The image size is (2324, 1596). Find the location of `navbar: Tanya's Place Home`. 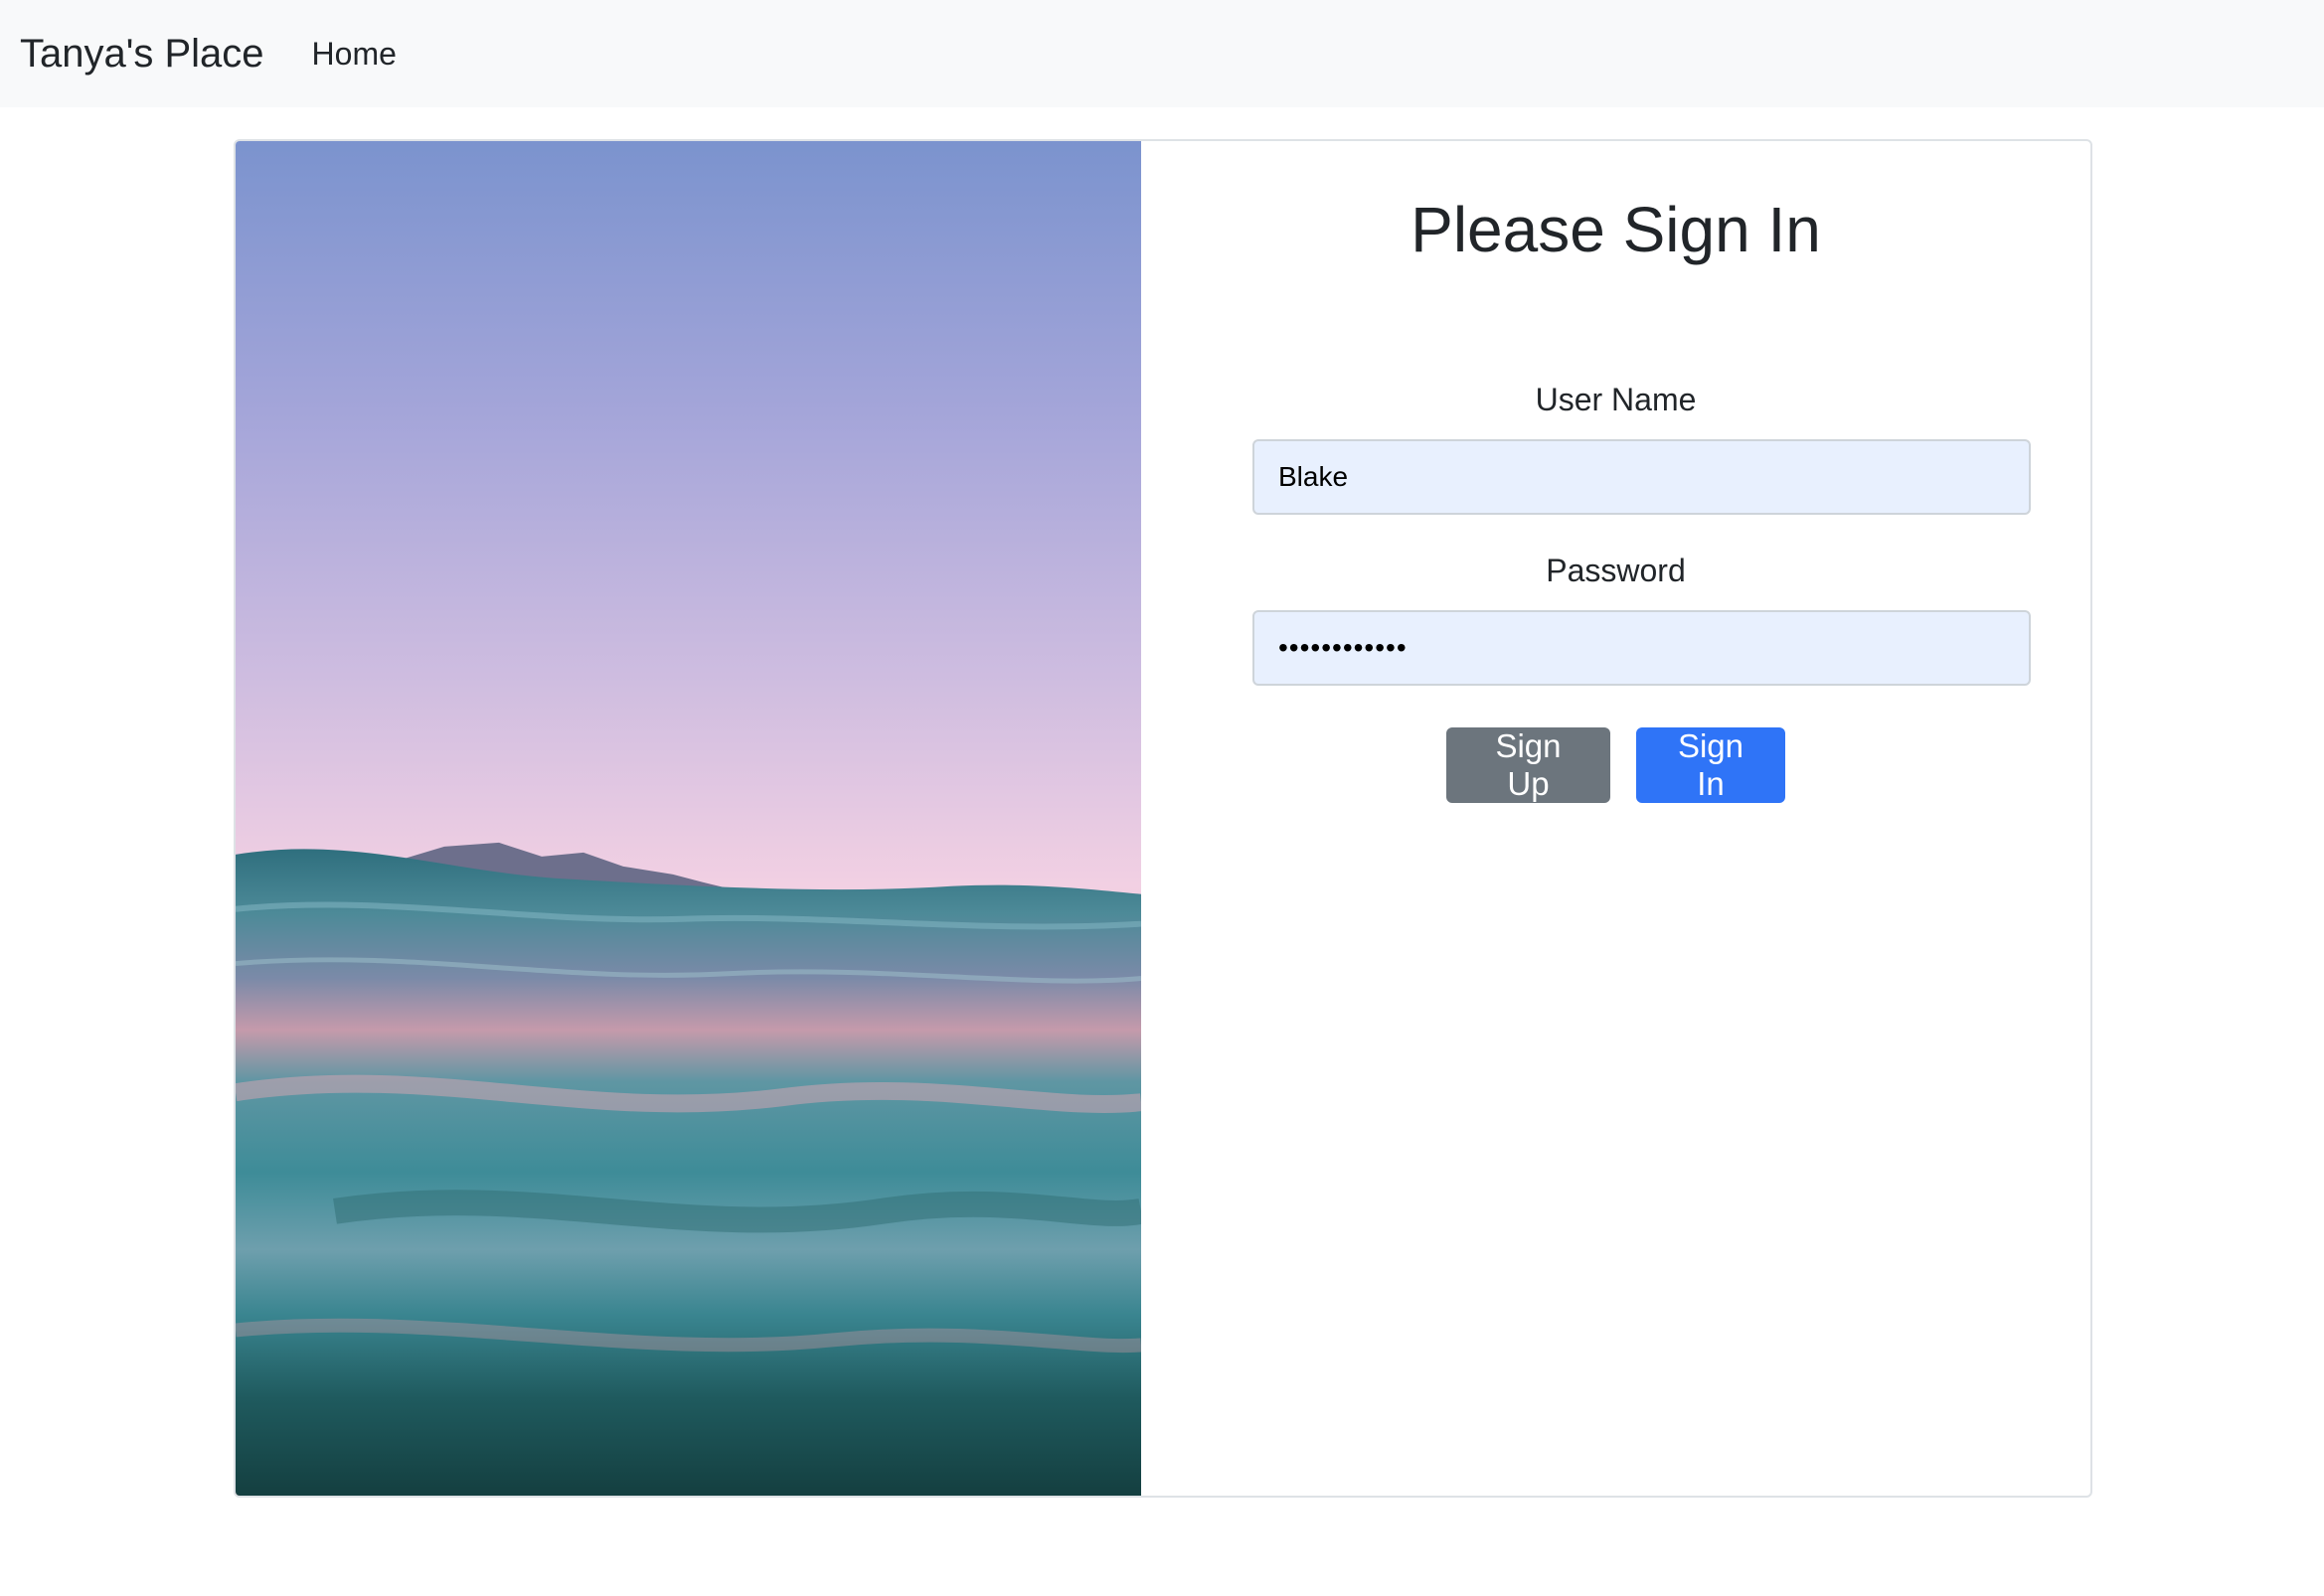

navbar: Tanya's Place Home is located at coordinates (1162, 53).